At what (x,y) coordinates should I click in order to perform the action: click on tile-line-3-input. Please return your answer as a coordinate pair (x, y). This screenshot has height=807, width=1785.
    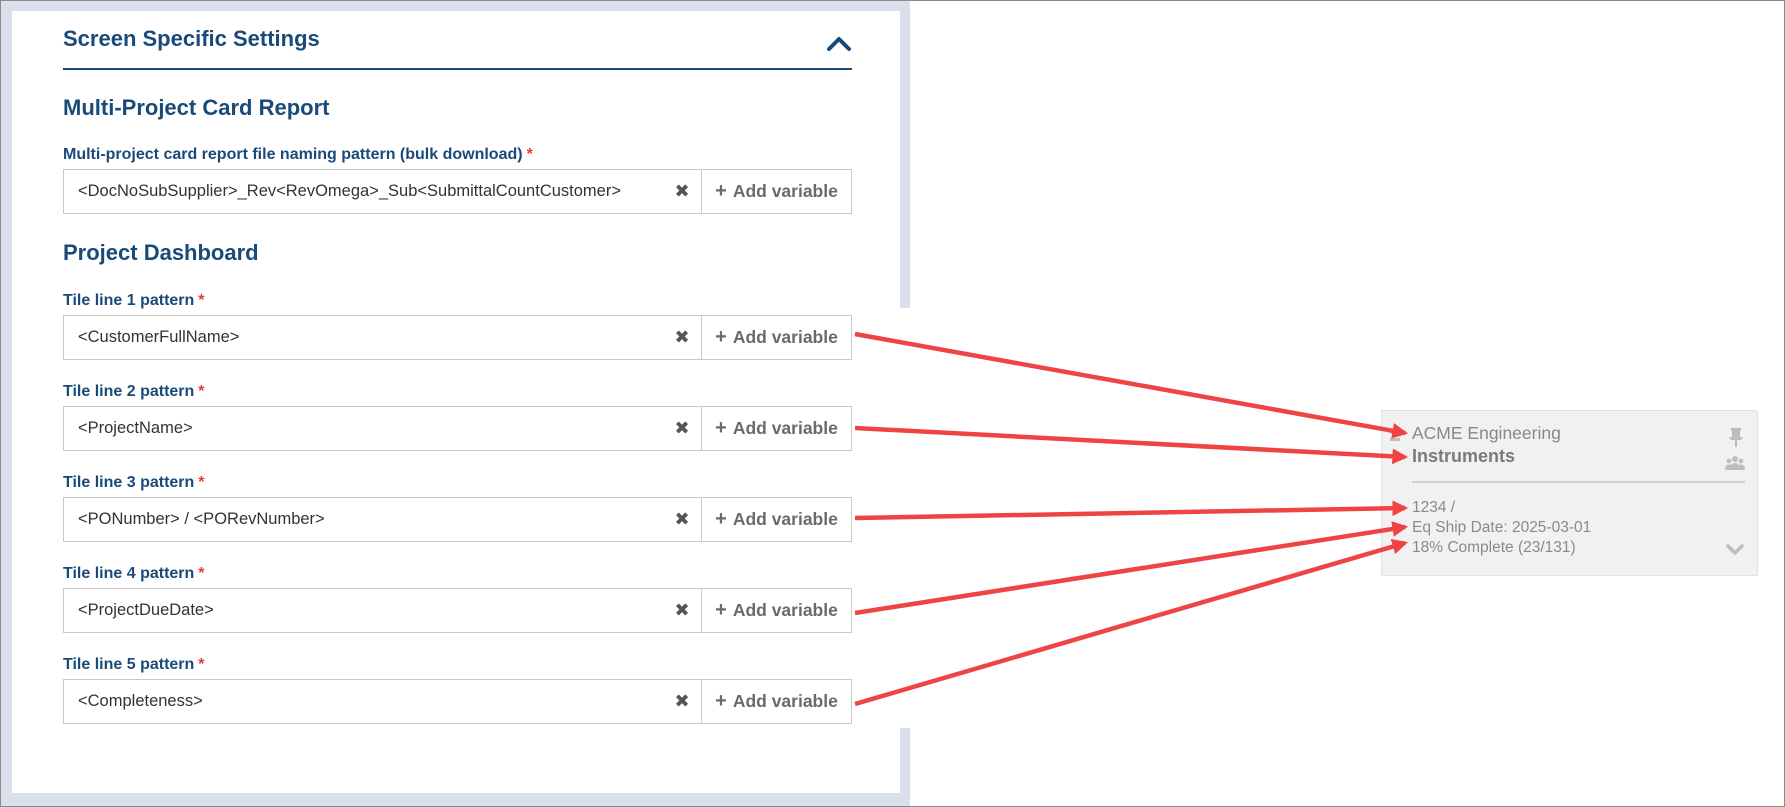
    Looking at the image, I should click on (363, 519).